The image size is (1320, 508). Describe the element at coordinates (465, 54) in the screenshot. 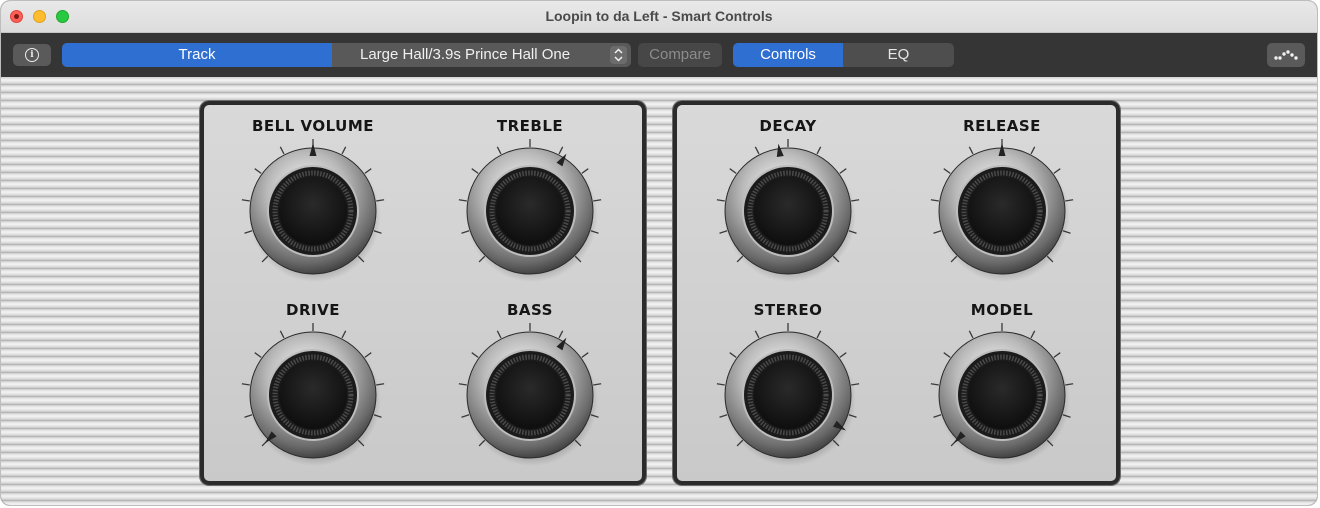

I see `preset-name: Large Hall/3.9s Prince Hall One` at that location.